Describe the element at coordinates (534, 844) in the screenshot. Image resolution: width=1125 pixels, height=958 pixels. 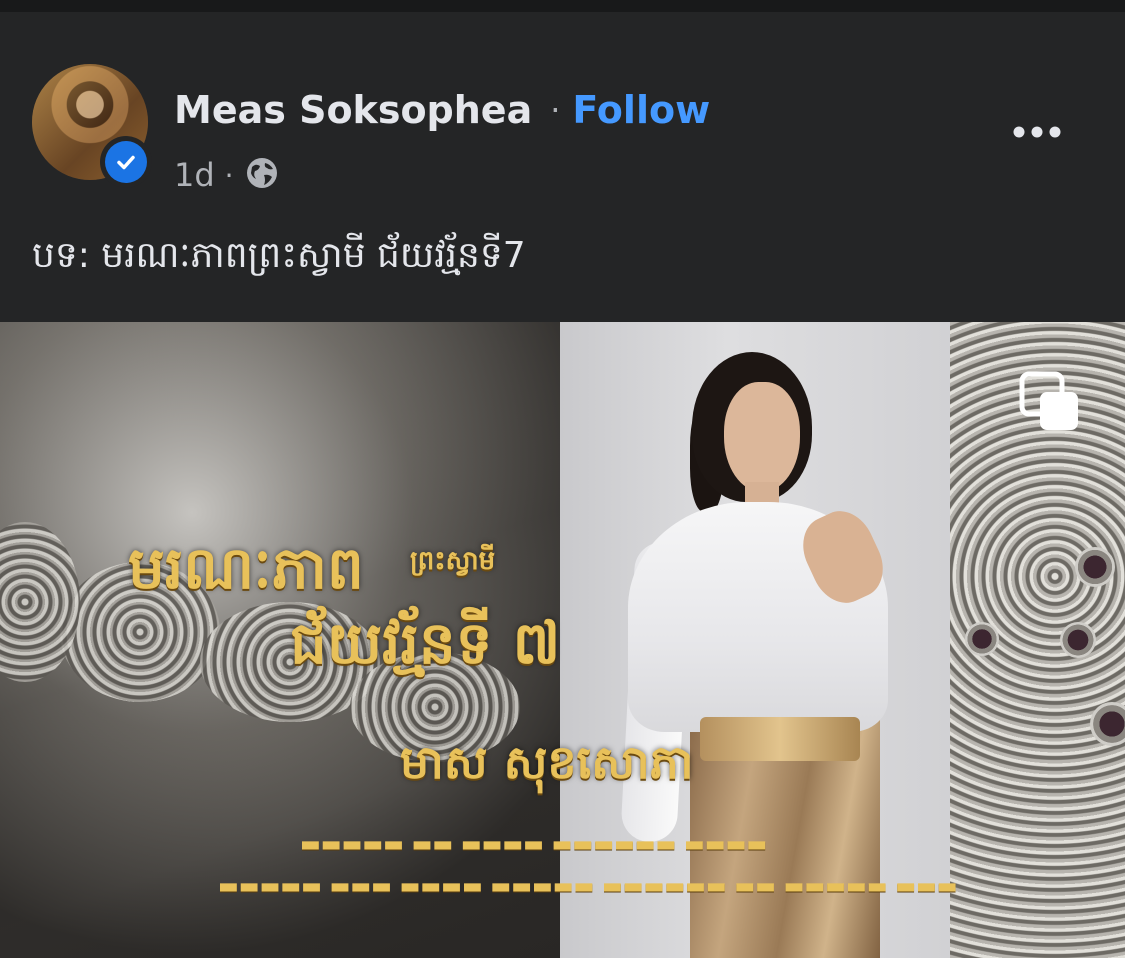
I see `credit-line: ▬▬▬▬▬ ▬▬ ▬▬▬▬ ▬▬▬▬▬▬ ▬▬▬▬` at that location.